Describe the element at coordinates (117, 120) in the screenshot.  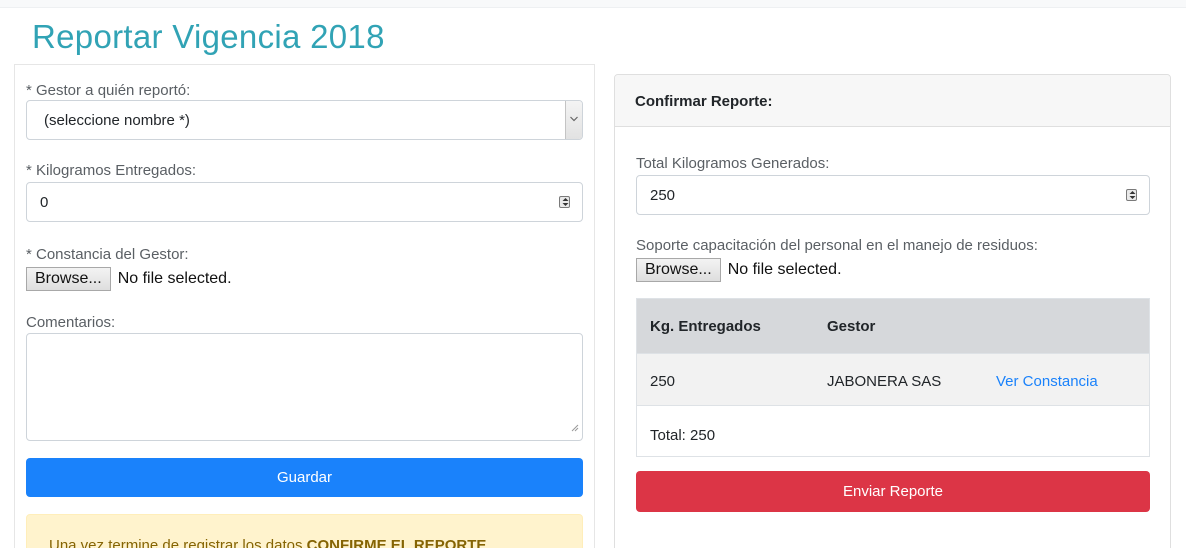
I see `gestor-select-value: (seleccione nombre *)` at that location.